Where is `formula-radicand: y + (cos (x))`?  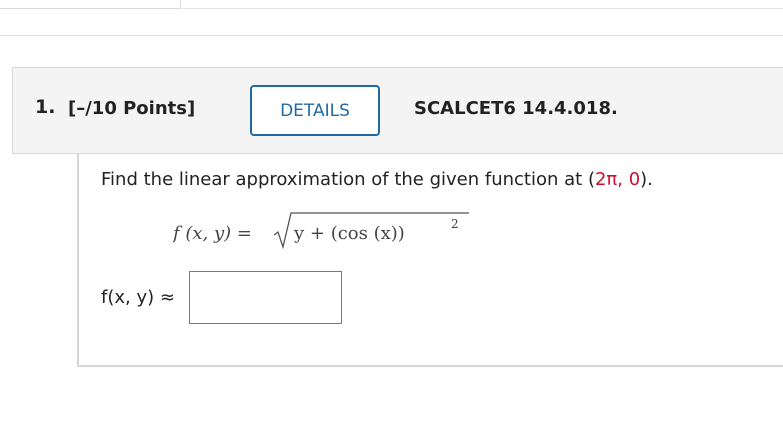
formula-radicand: y + (cos (x)) is located at coordinates (349, 233).